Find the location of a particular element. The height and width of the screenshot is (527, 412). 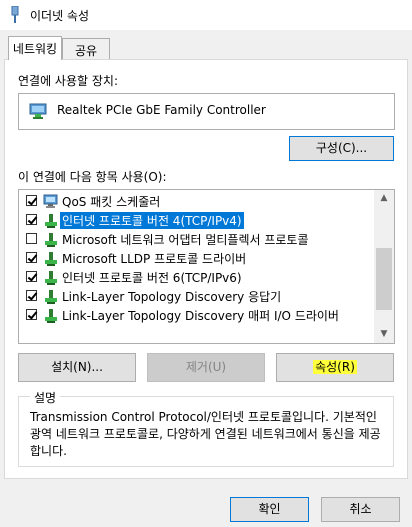

properties-button: 속성(R) is located at coordinates (335, 367).